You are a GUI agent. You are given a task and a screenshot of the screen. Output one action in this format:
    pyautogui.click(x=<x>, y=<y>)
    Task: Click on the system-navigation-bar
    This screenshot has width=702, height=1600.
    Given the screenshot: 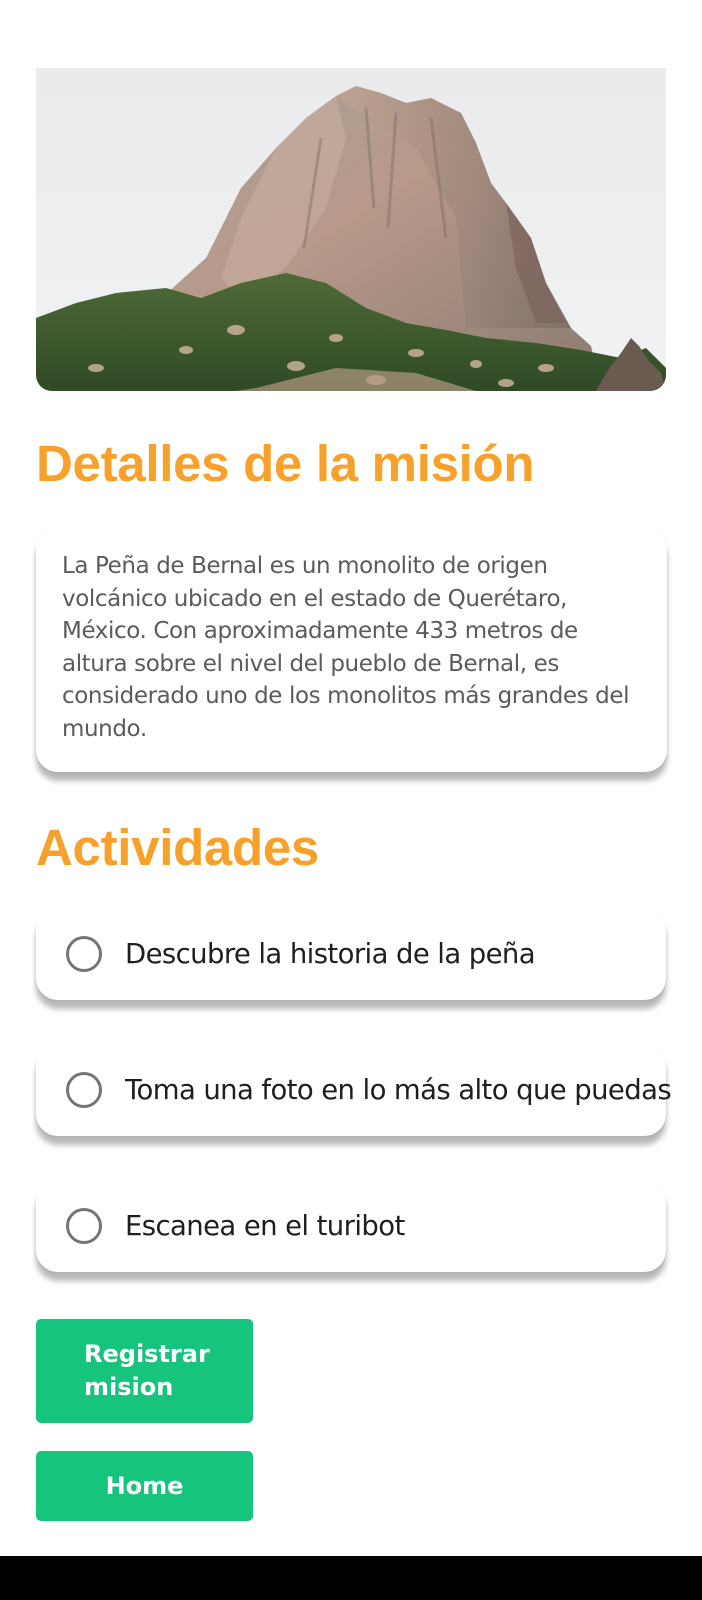 What is the action you would take?
    pyautogui.click(x=351, y=1578)
    